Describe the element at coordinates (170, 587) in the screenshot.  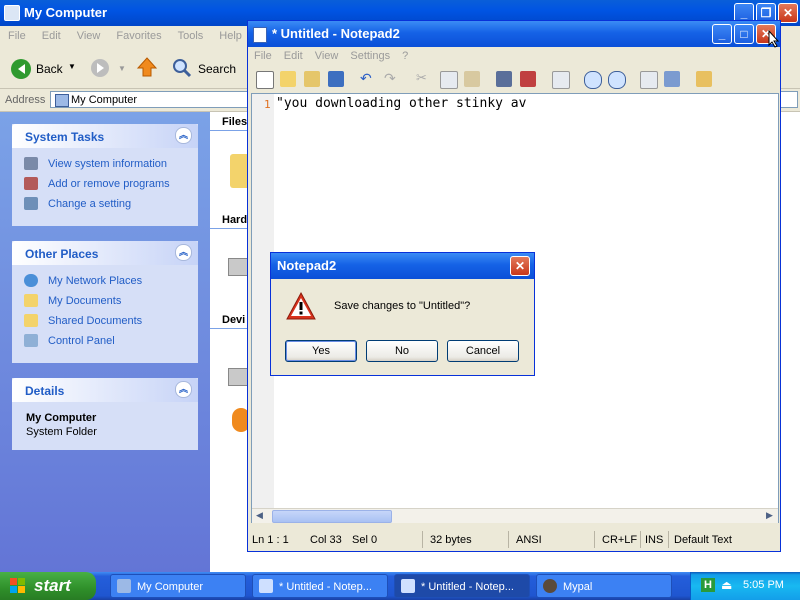
I see `task-label: My Computer` at that location.